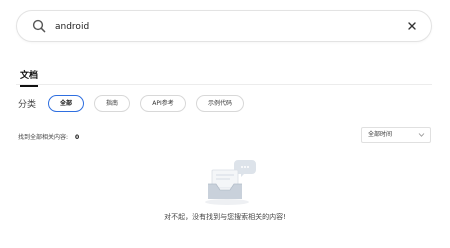 Image resolution: width=450 pixels, height=248 pixels. I want to click on result-count-label: 找到全部相关内容:, so click(43, 137).